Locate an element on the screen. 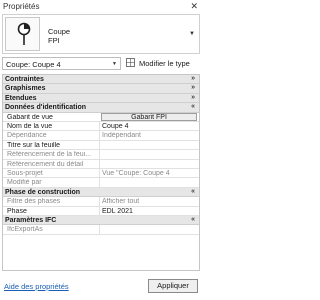  edit-type-icon is located at coordinates (130, 62).